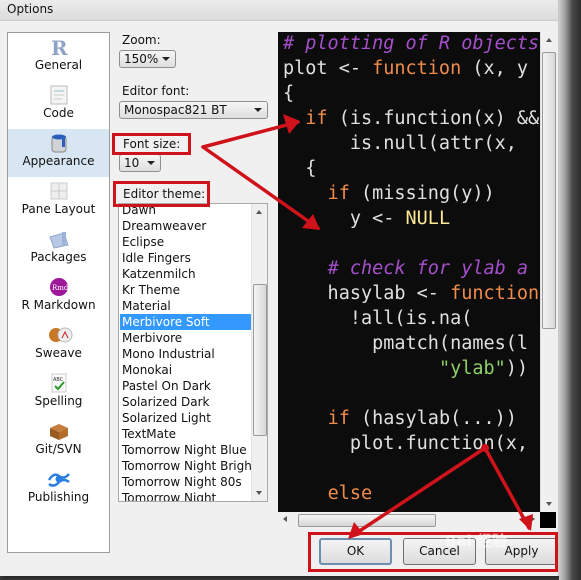  Describe the element at coordinates (186, 450) in the screenshot. I see `theme-option: Tomorrow Night Blue` at that location.